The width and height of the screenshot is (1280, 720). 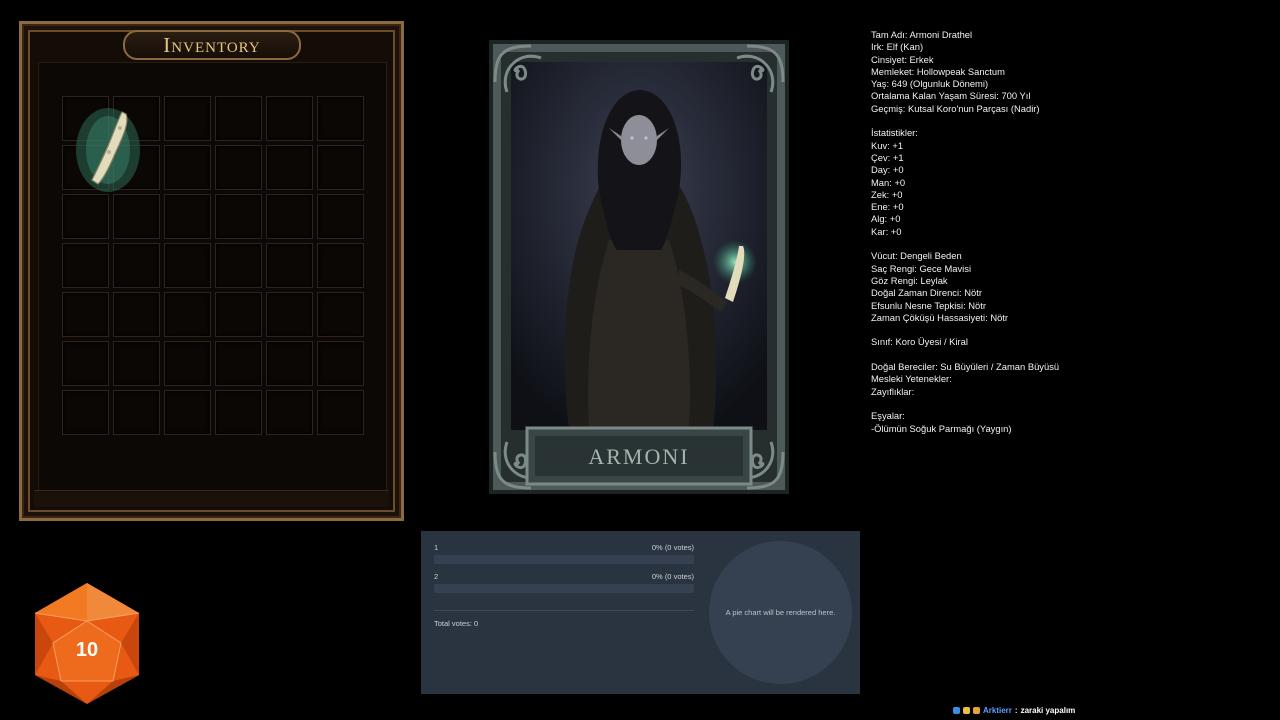 What do you see at coordinates (997, 710) in the screenshot?
I see `chat-username: Arktierr` at bounding box center [997, 710].